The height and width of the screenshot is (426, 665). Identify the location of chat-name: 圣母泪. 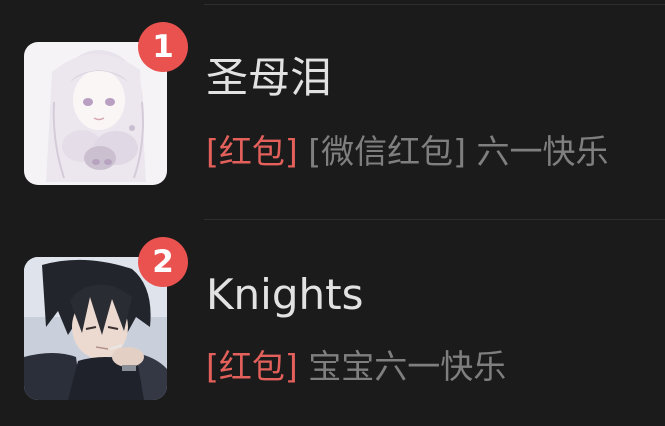
(269, 77).